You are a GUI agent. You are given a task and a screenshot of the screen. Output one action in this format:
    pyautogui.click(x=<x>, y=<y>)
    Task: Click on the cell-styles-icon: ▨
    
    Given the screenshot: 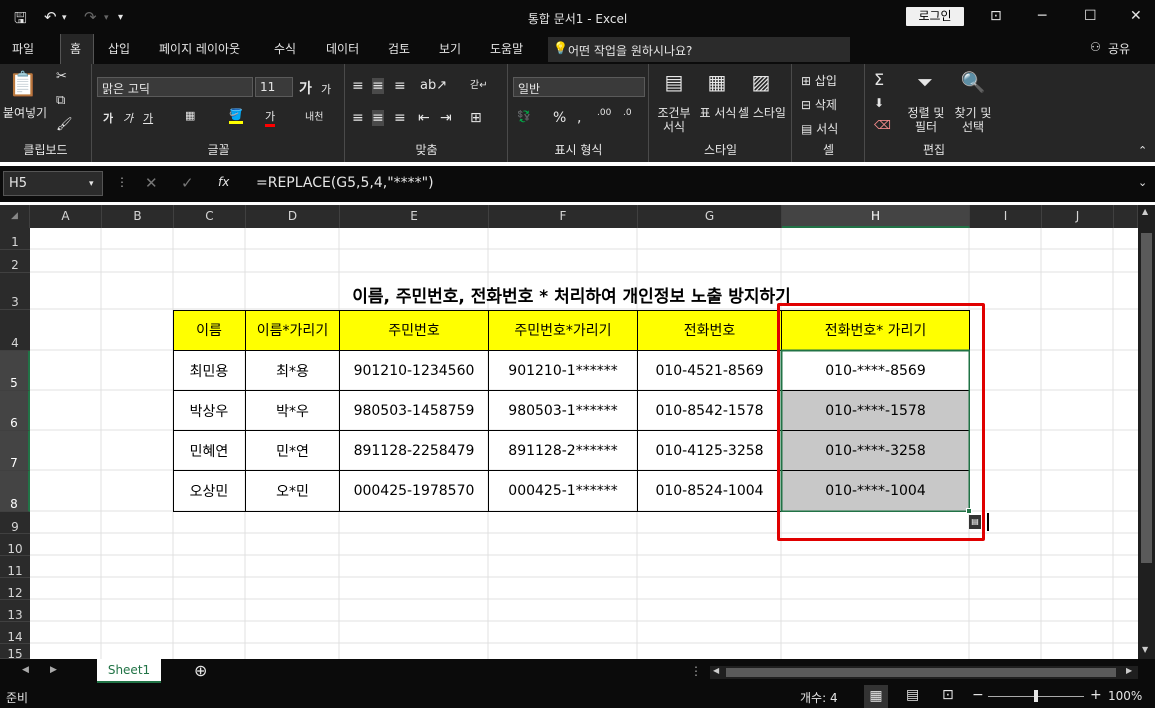 What is the action you would take?
    pyautogui.click(x=761, y=82)
    